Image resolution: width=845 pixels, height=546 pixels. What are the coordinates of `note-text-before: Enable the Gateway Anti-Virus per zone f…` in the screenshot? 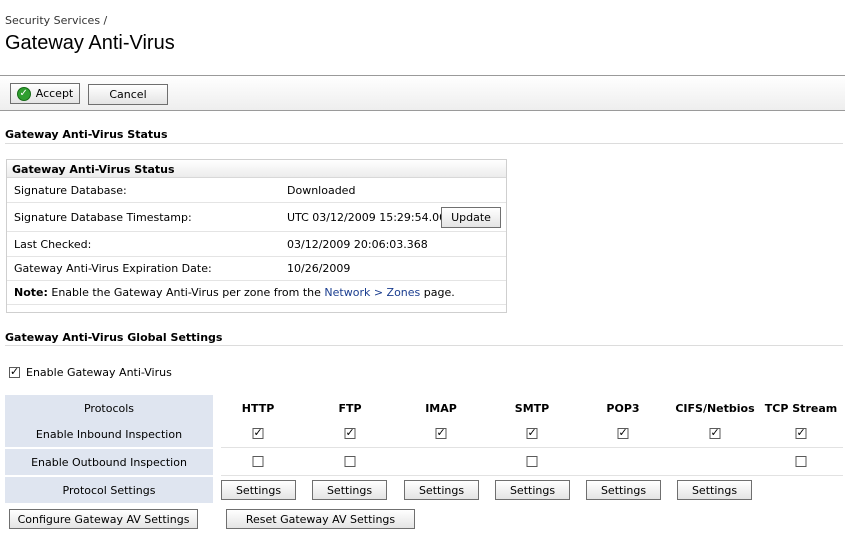 It's located at (186, 292).